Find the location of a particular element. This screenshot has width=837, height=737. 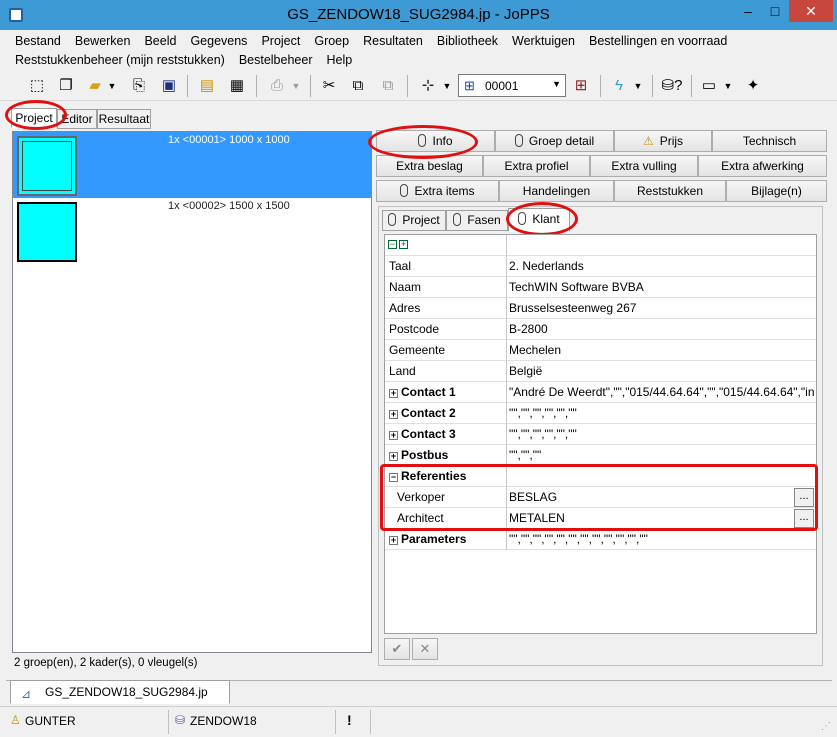

extra-profiel-button: Extra profiel is located at coordinates (536, 166).